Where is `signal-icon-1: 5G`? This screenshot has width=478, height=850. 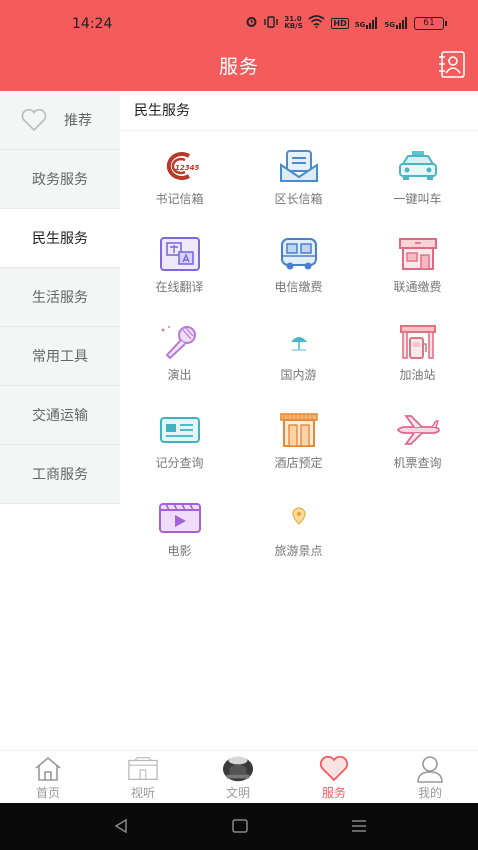 signal-icon-1: 5G is located at coordinates (367, 23).